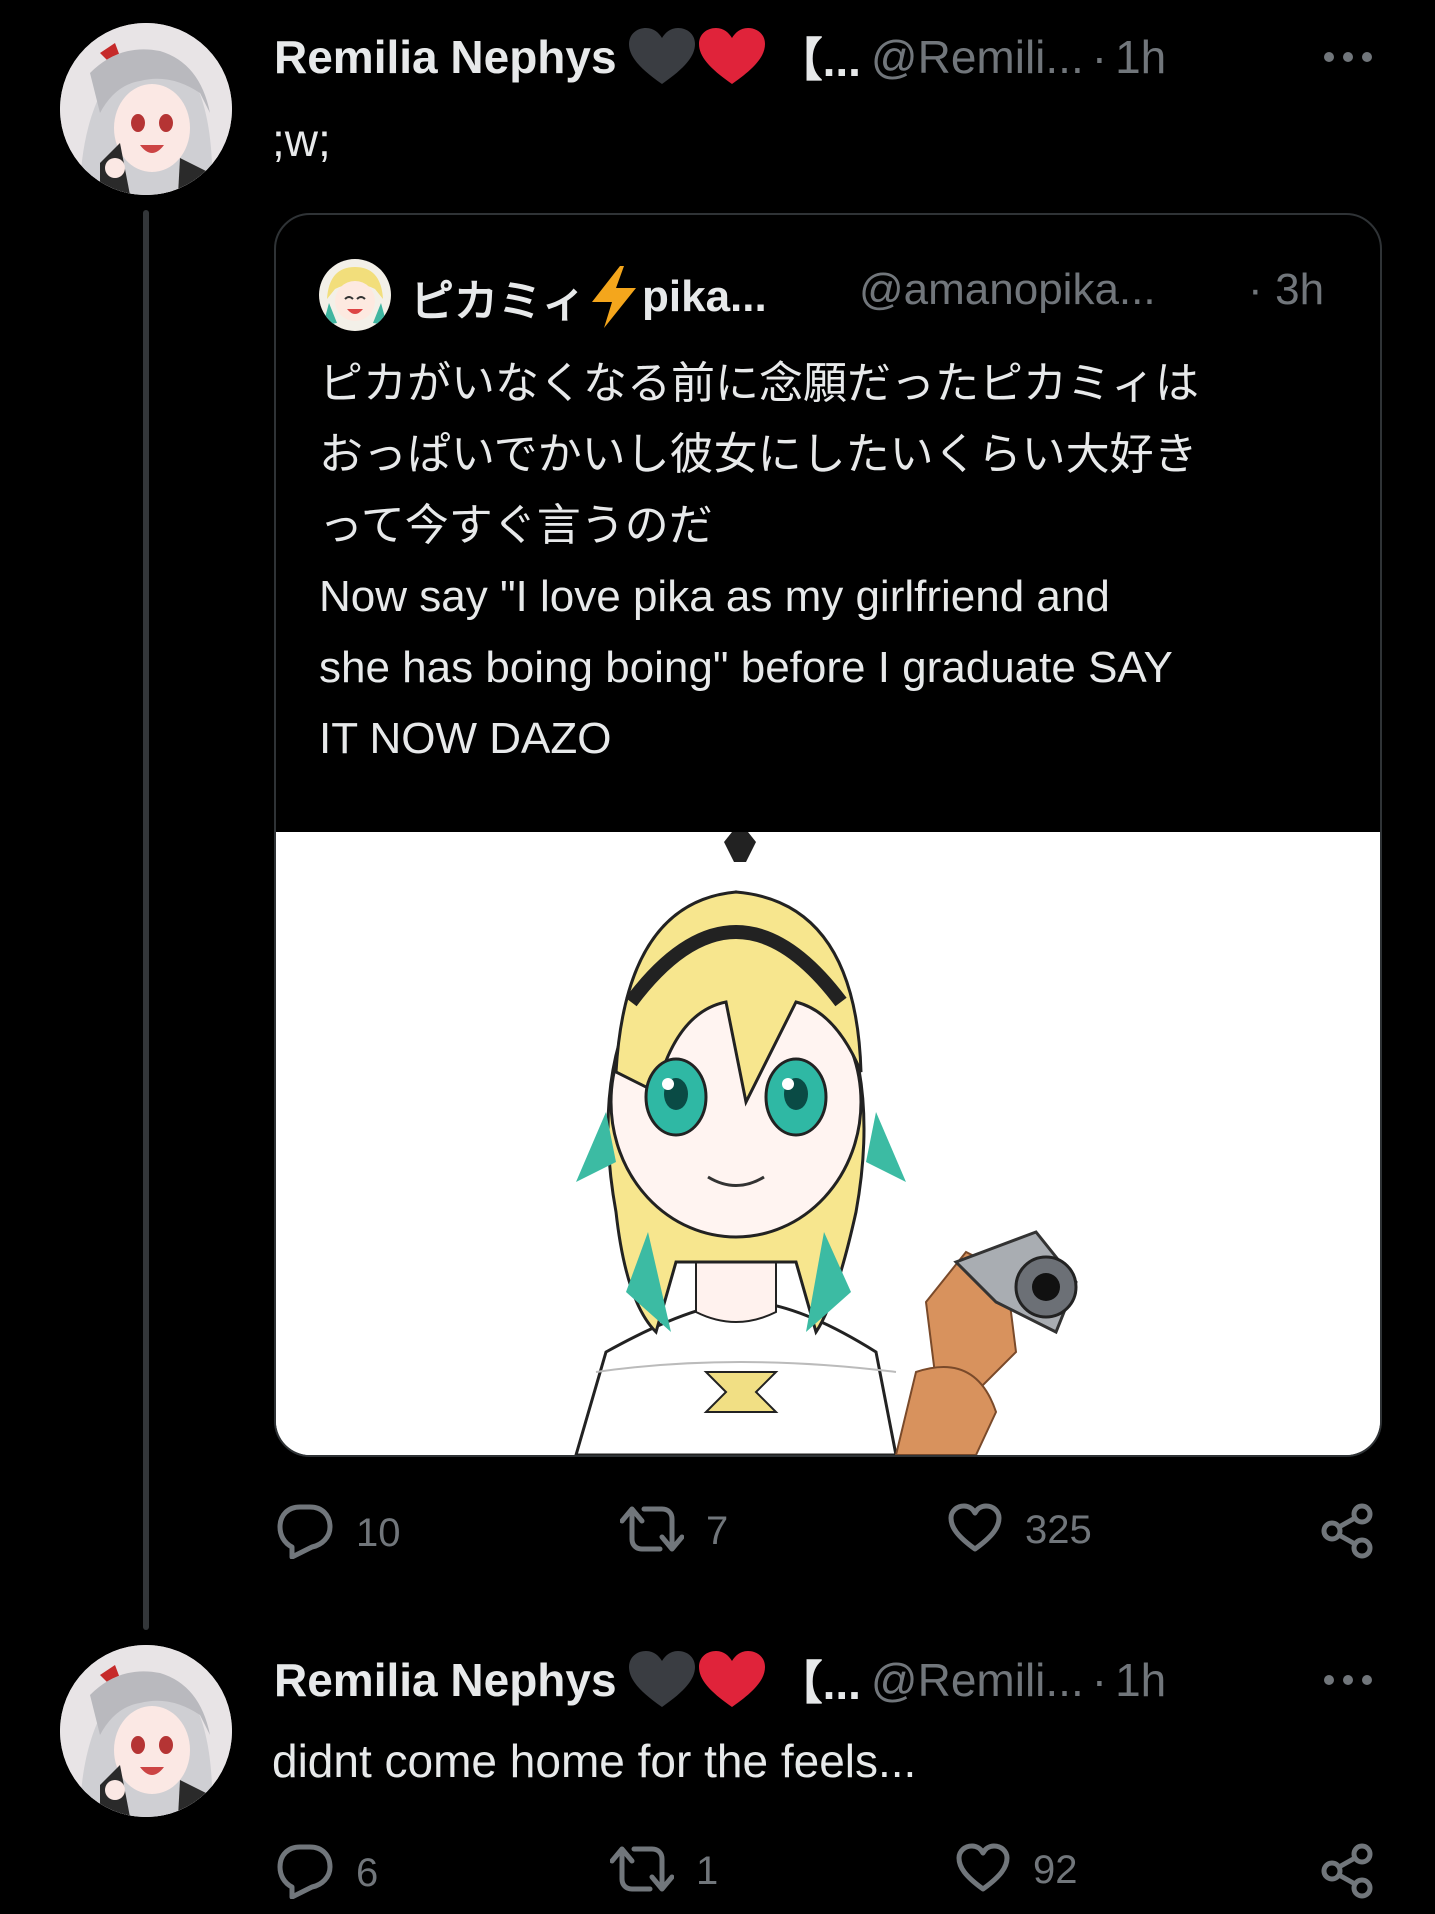  I want to click on quoted-avatar-image, so click(355, 295).